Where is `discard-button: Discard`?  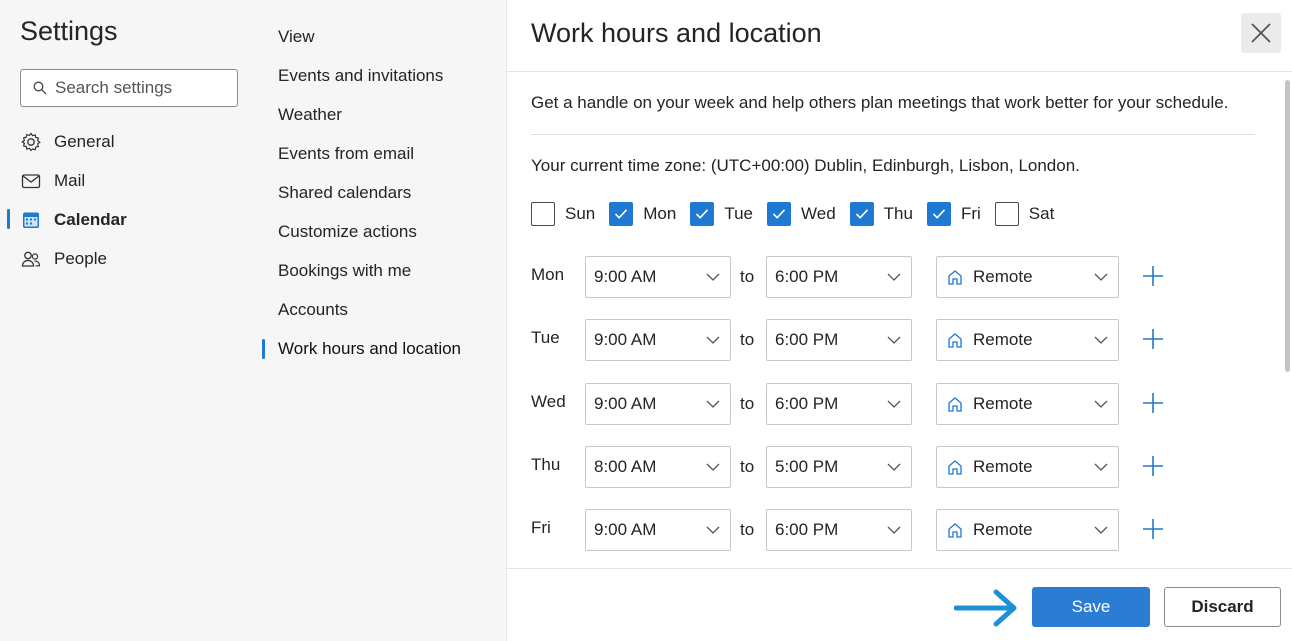 discard-button: Discard is located at coordinates (1222, 607).